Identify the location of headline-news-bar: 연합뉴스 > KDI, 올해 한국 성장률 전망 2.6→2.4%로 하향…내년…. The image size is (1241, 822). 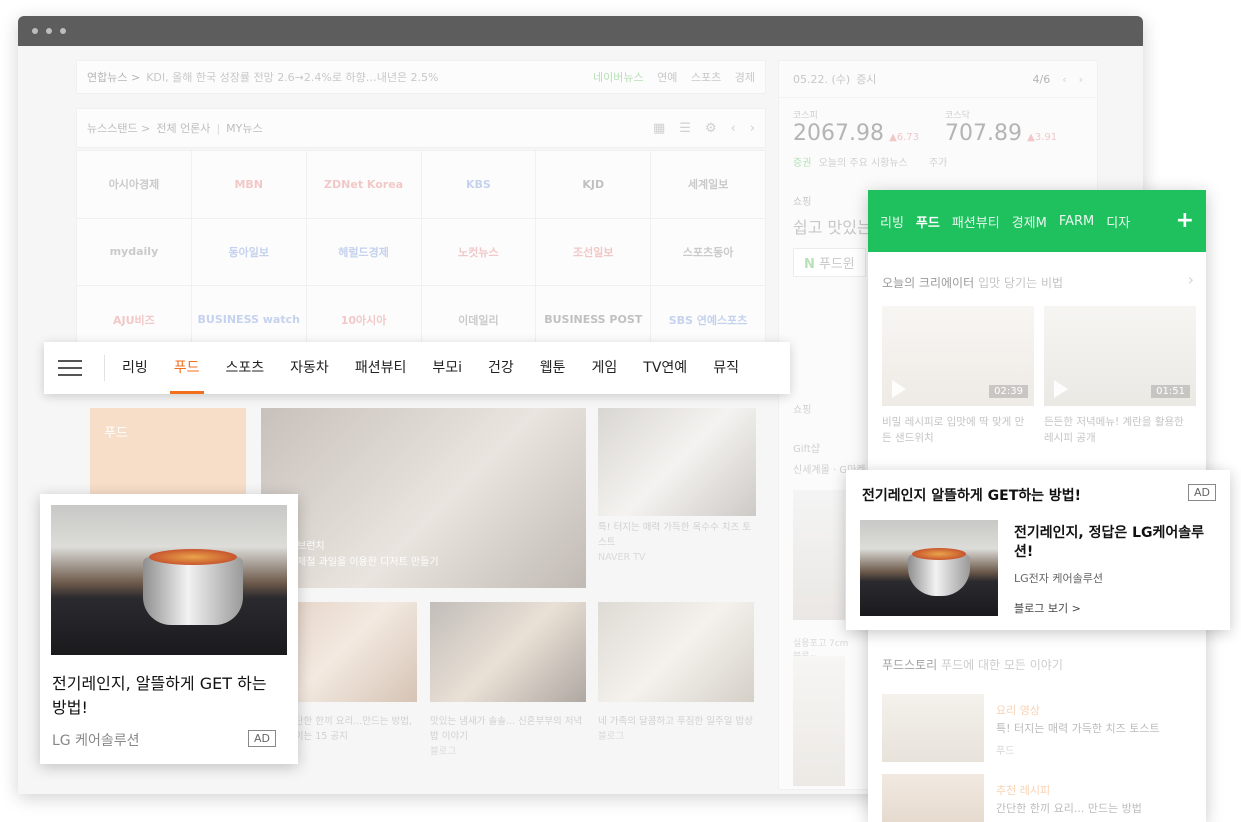
(421, 77).